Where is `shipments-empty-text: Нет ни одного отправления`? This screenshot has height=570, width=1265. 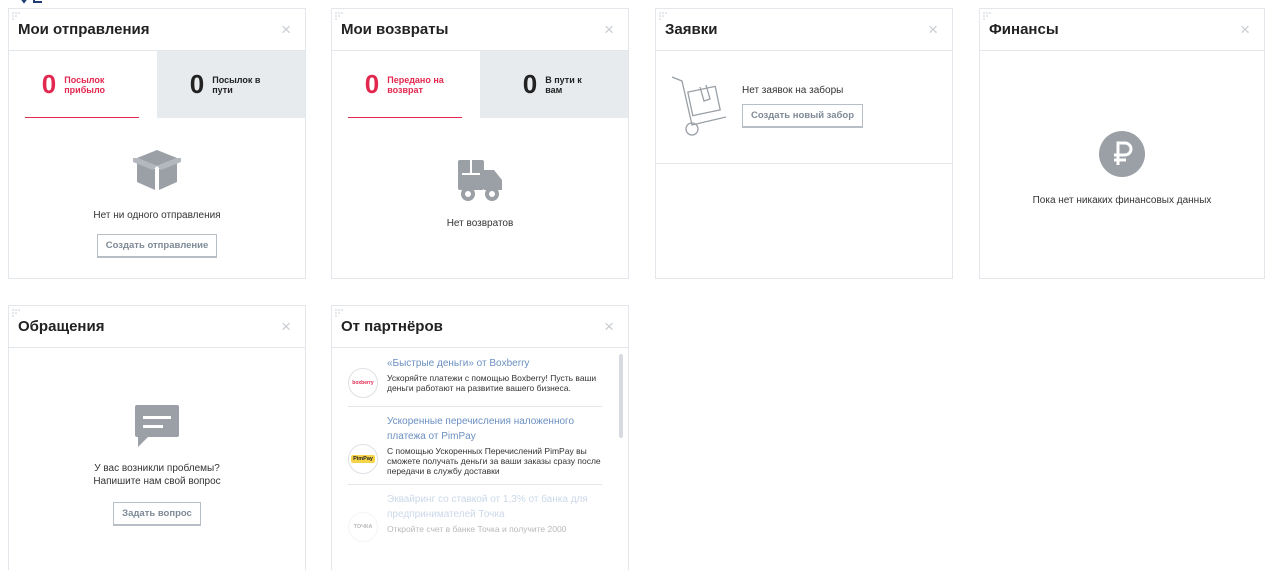 shipments-empty-text: Нет ни одного отправления is located at coordinates (157, 215).